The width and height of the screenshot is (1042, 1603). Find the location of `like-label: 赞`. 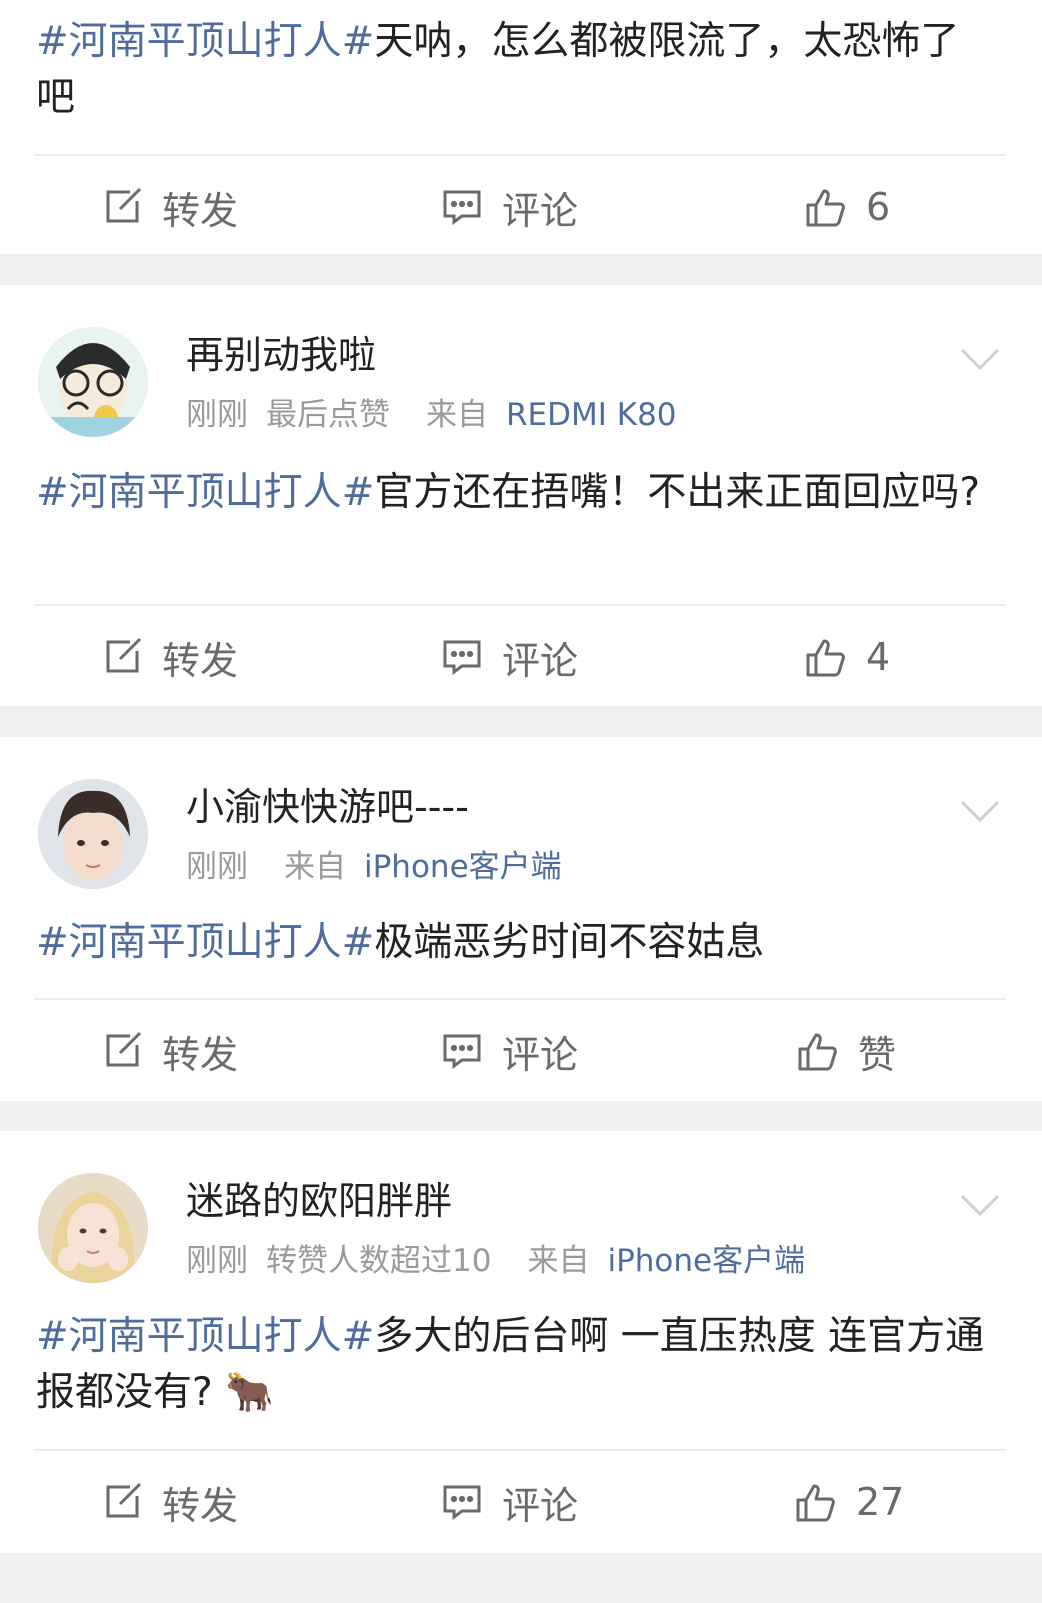

like-label: 赞 is located at coordinates (877, 1054).